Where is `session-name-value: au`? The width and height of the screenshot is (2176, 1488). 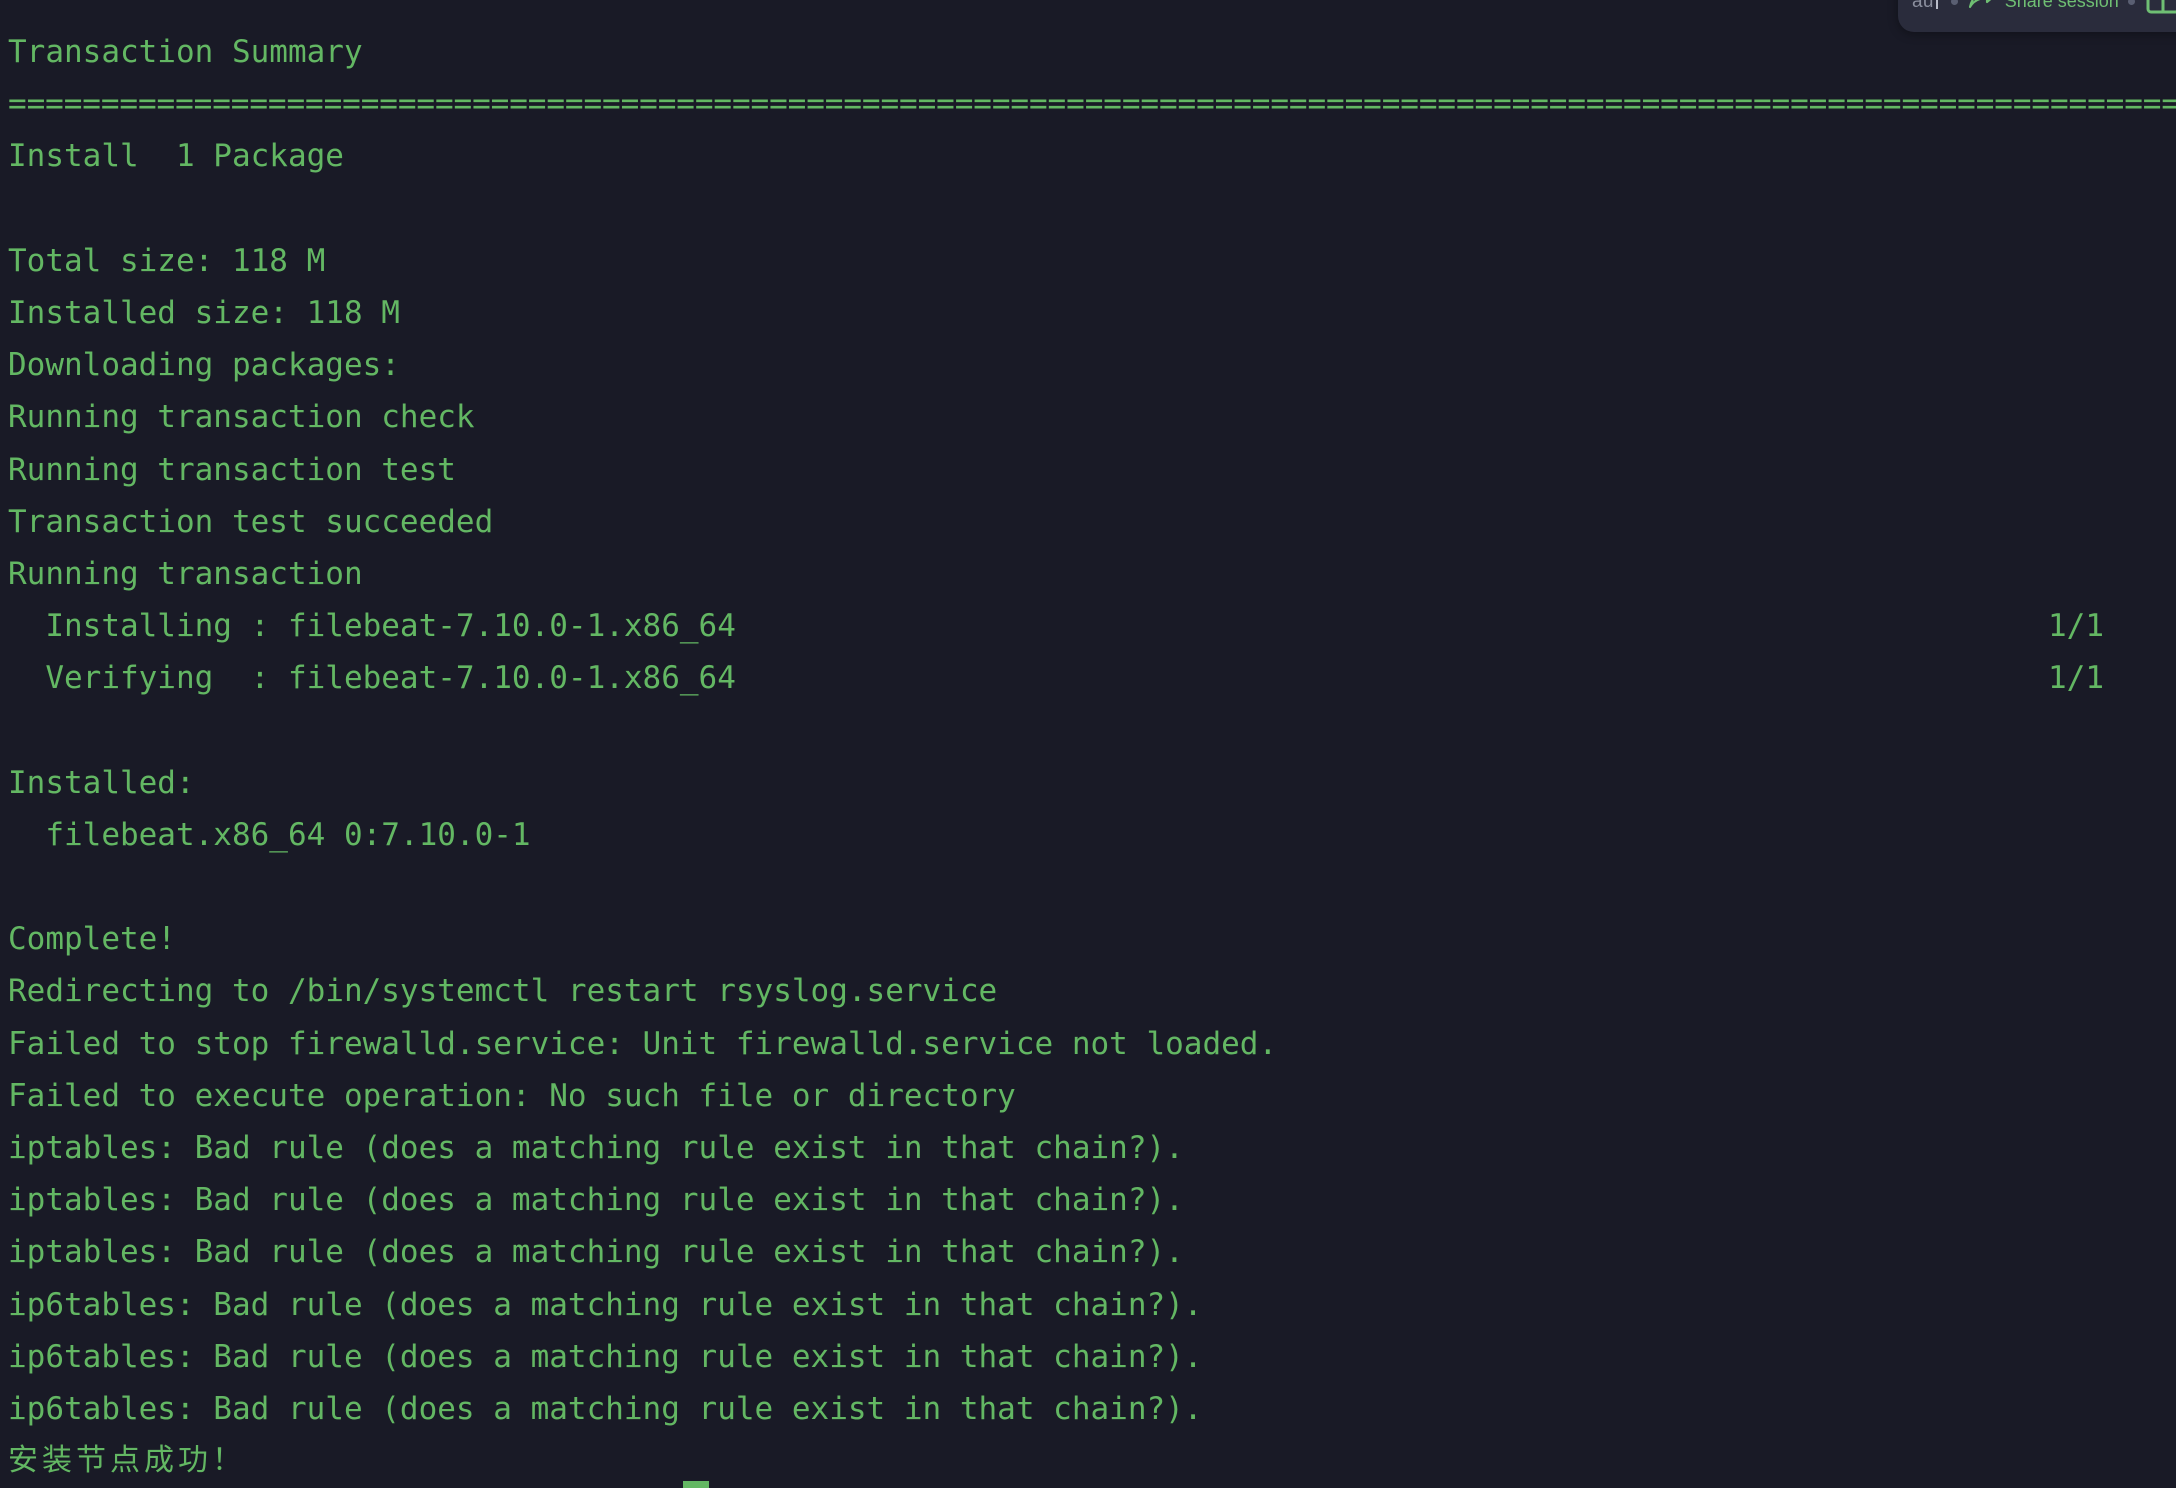 session-name-value: au is located at coordinates (1923, 6).